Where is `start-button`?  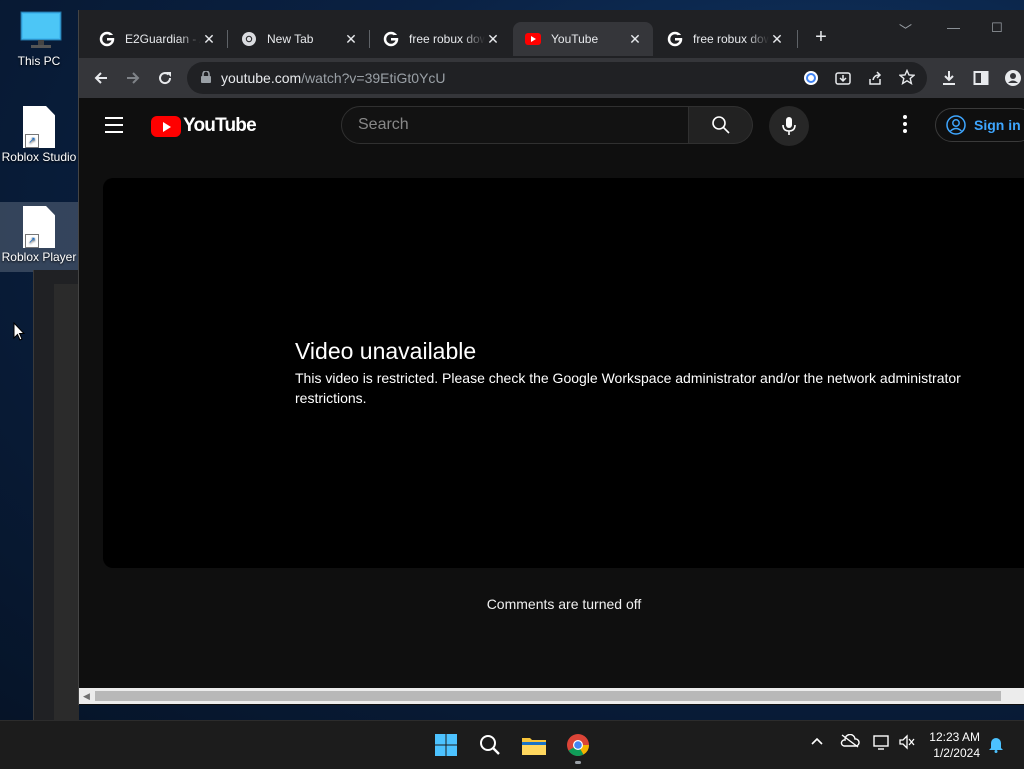
start-button is located at coordinates (446, 745).